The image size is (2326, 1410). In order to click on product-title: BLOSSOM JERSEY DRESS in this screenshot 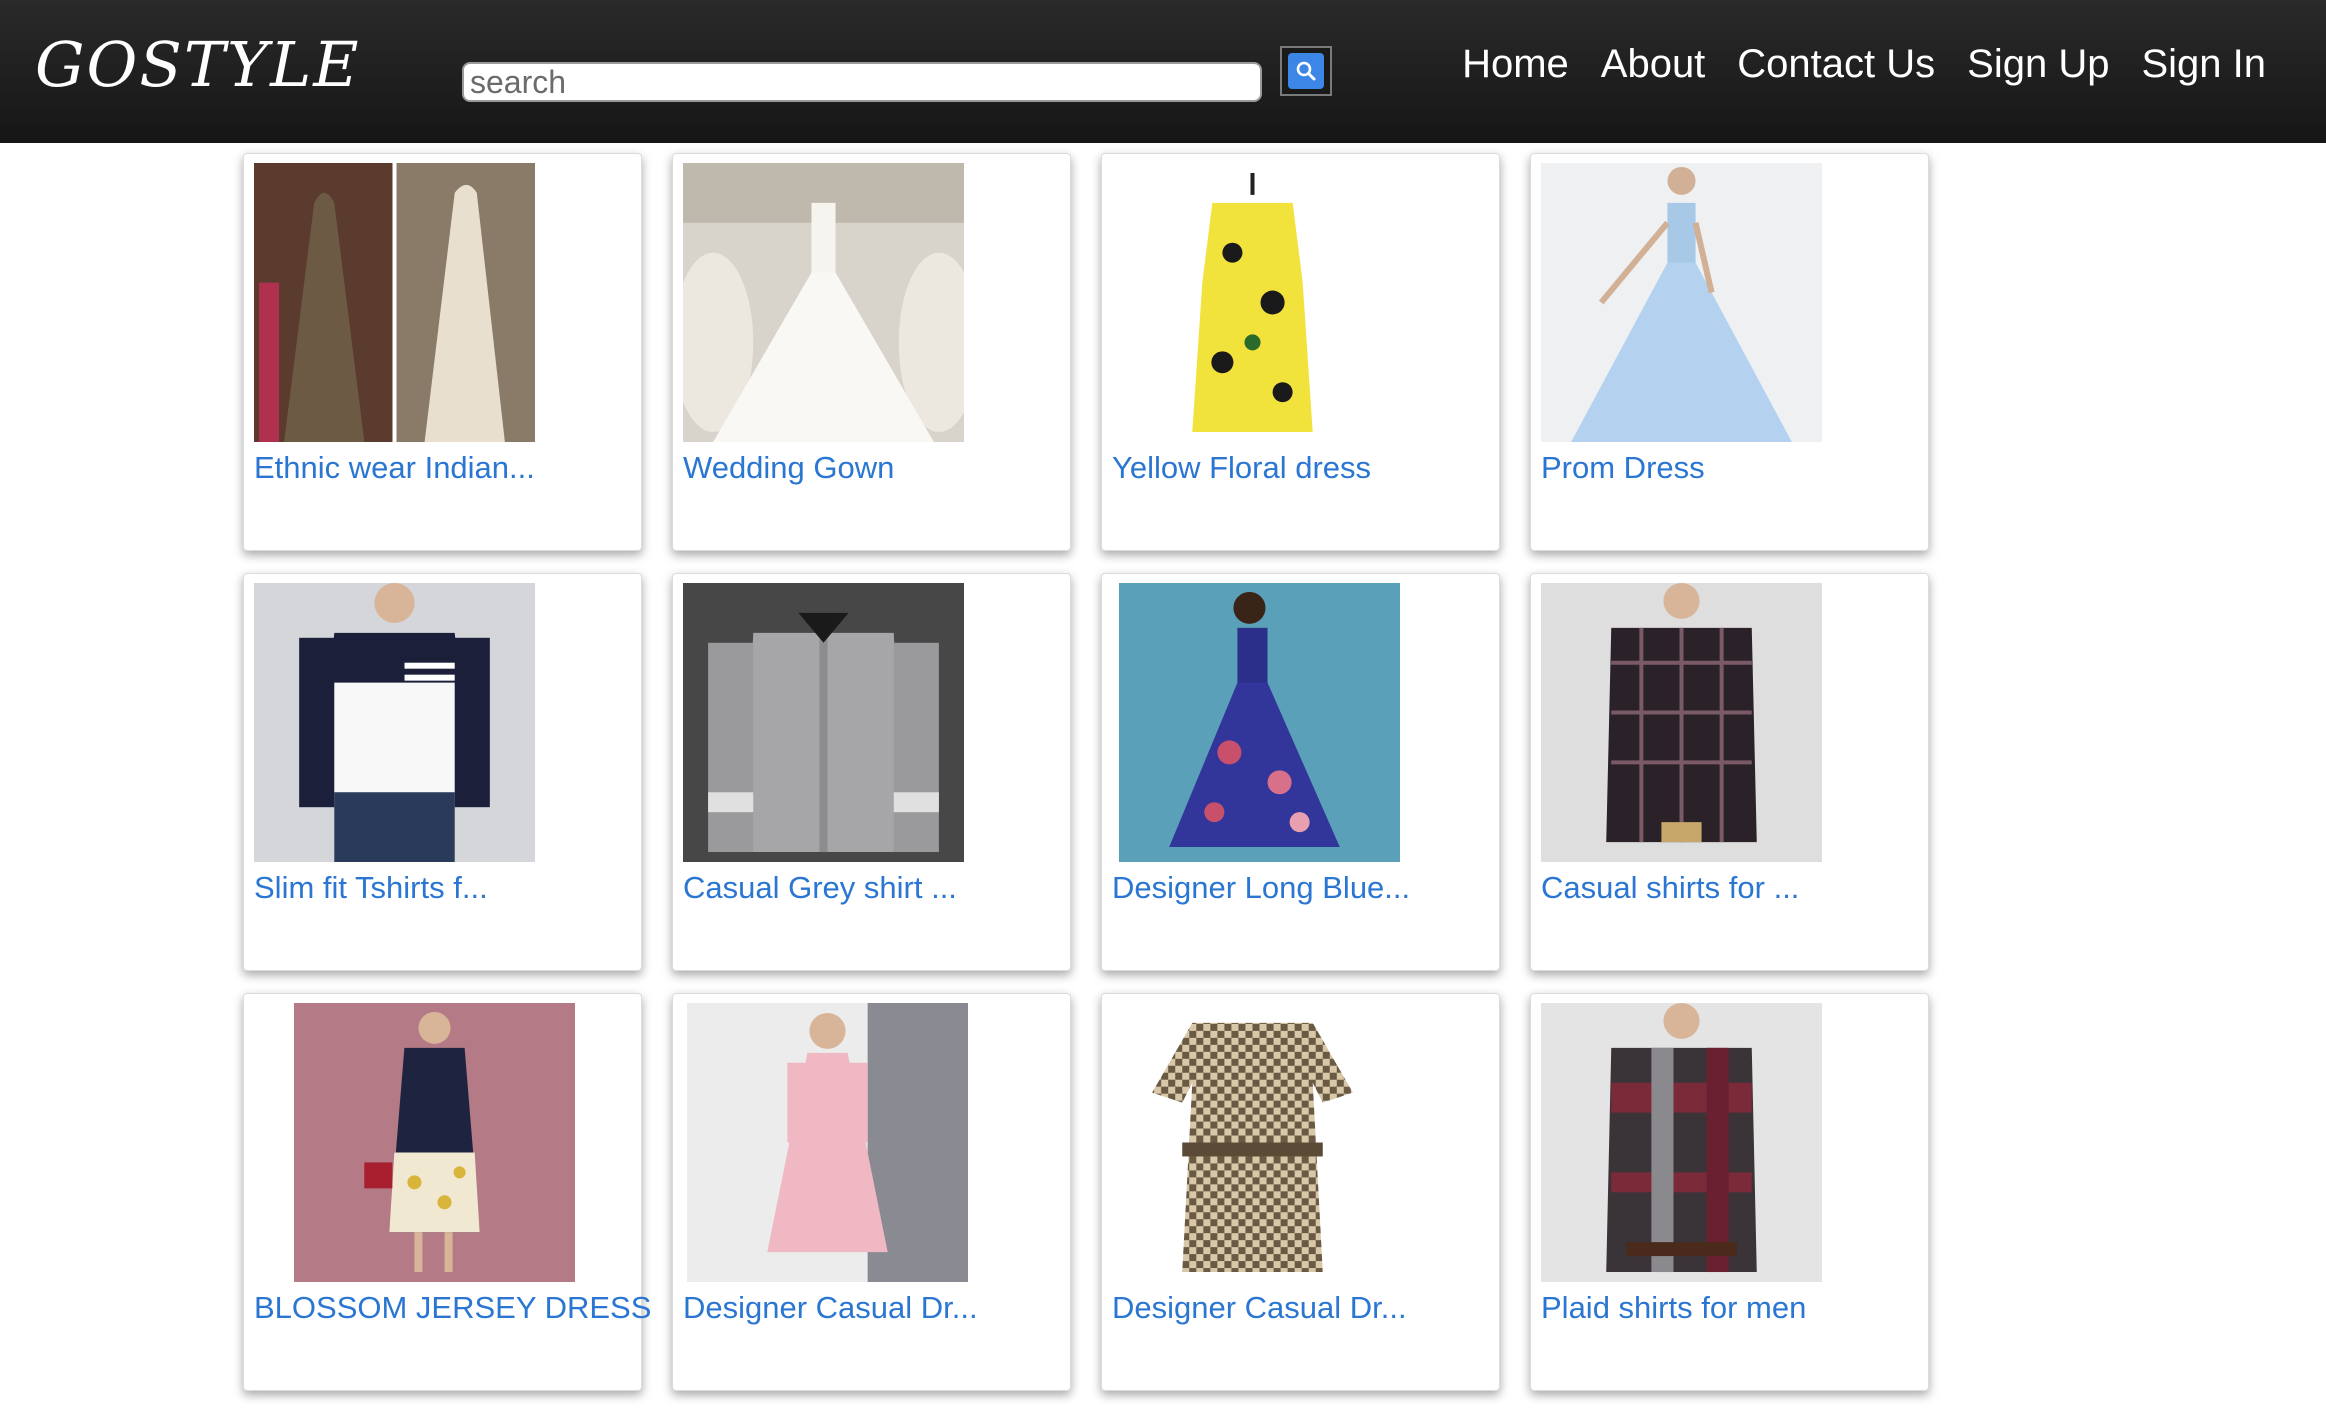, I will do `click(452, 1308)`.